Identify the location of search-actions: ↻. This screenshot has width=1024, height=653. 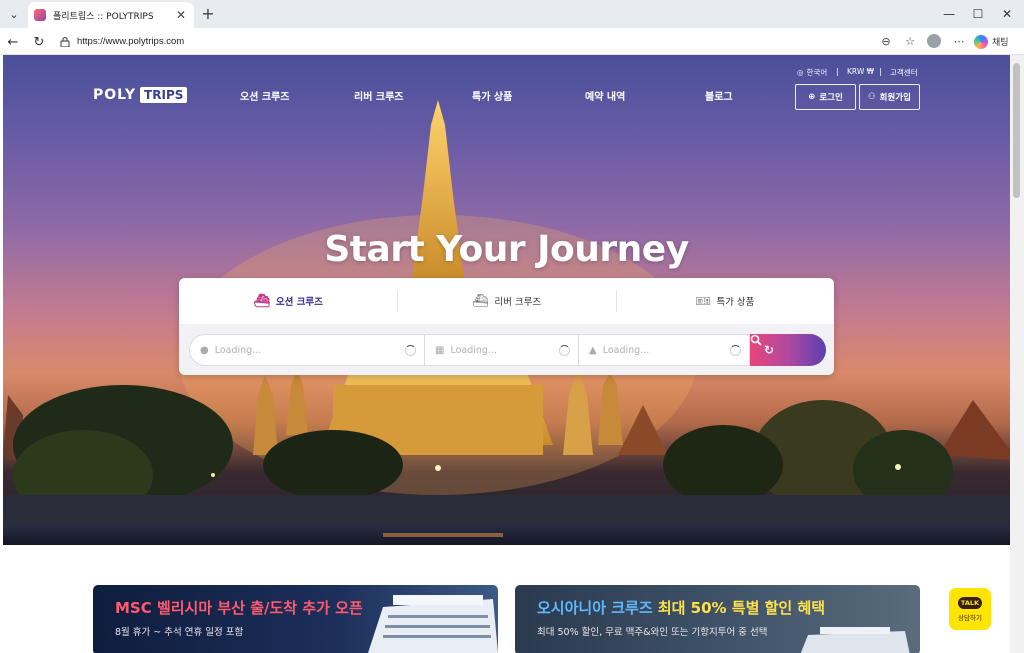
(788, 350).